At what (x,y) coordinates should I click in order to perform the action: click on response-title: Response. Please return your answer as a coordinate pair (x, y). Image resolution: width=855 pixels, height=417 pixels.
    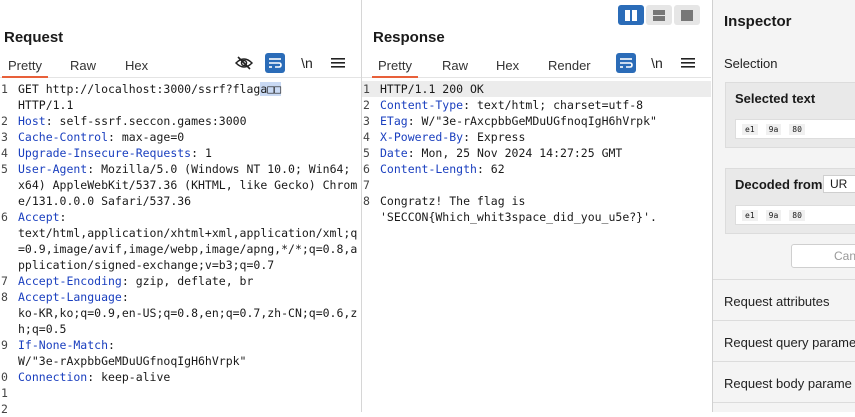
    Looking at the image, I should click on (409, 37).